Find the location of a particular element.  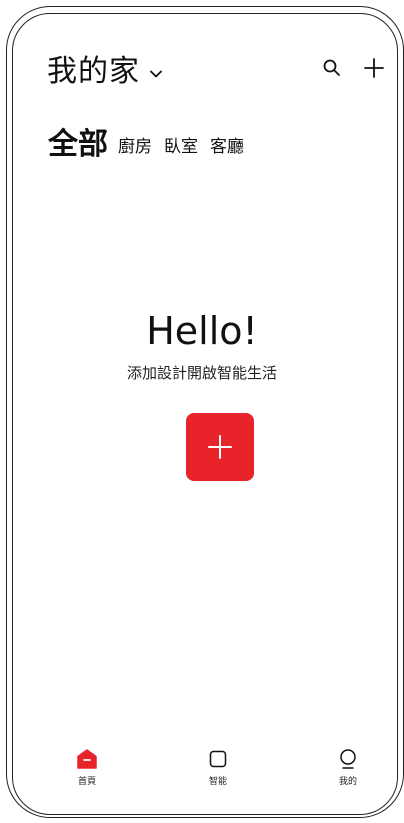

bottom-nav: 首頁 智能 我的 is located at coordinates (202, 773).